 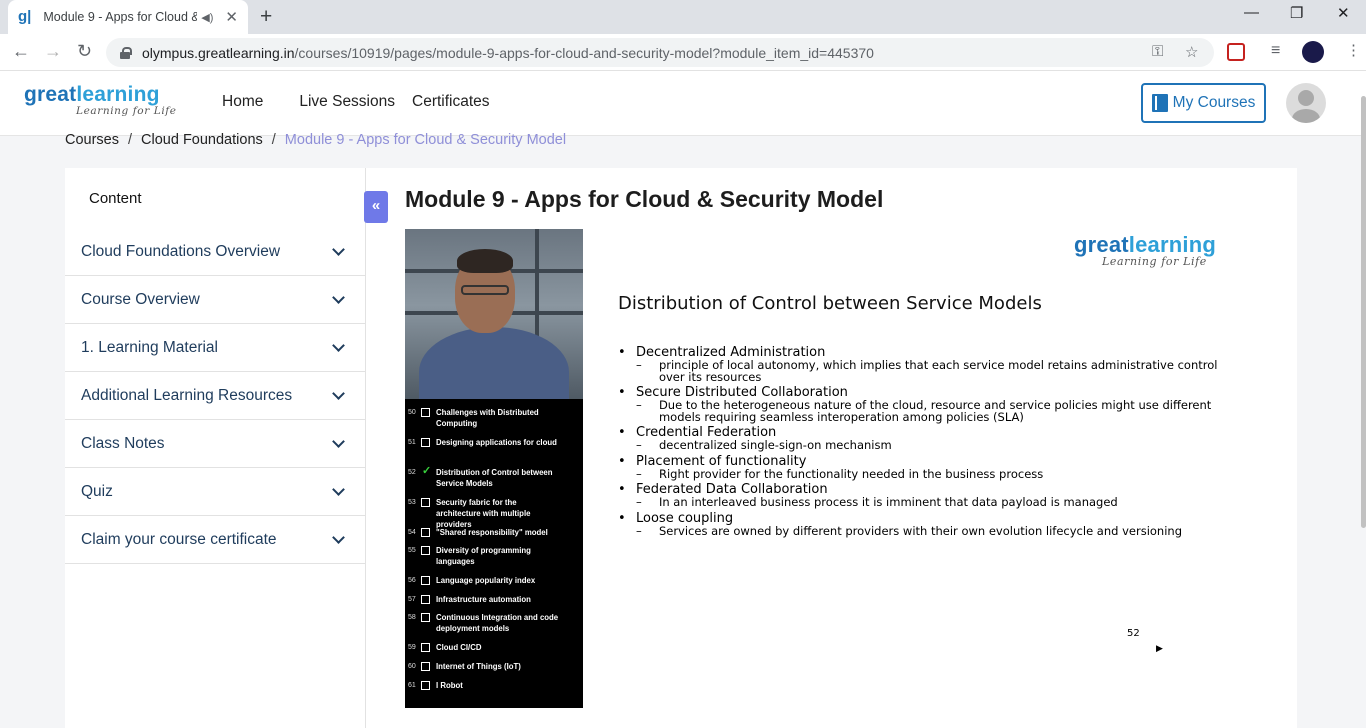 What do you see at coordinates (1154, 261) in the screenshot?
I see `slide-logo-tagline: Learning for Life` at bounding box center [1154, 261].